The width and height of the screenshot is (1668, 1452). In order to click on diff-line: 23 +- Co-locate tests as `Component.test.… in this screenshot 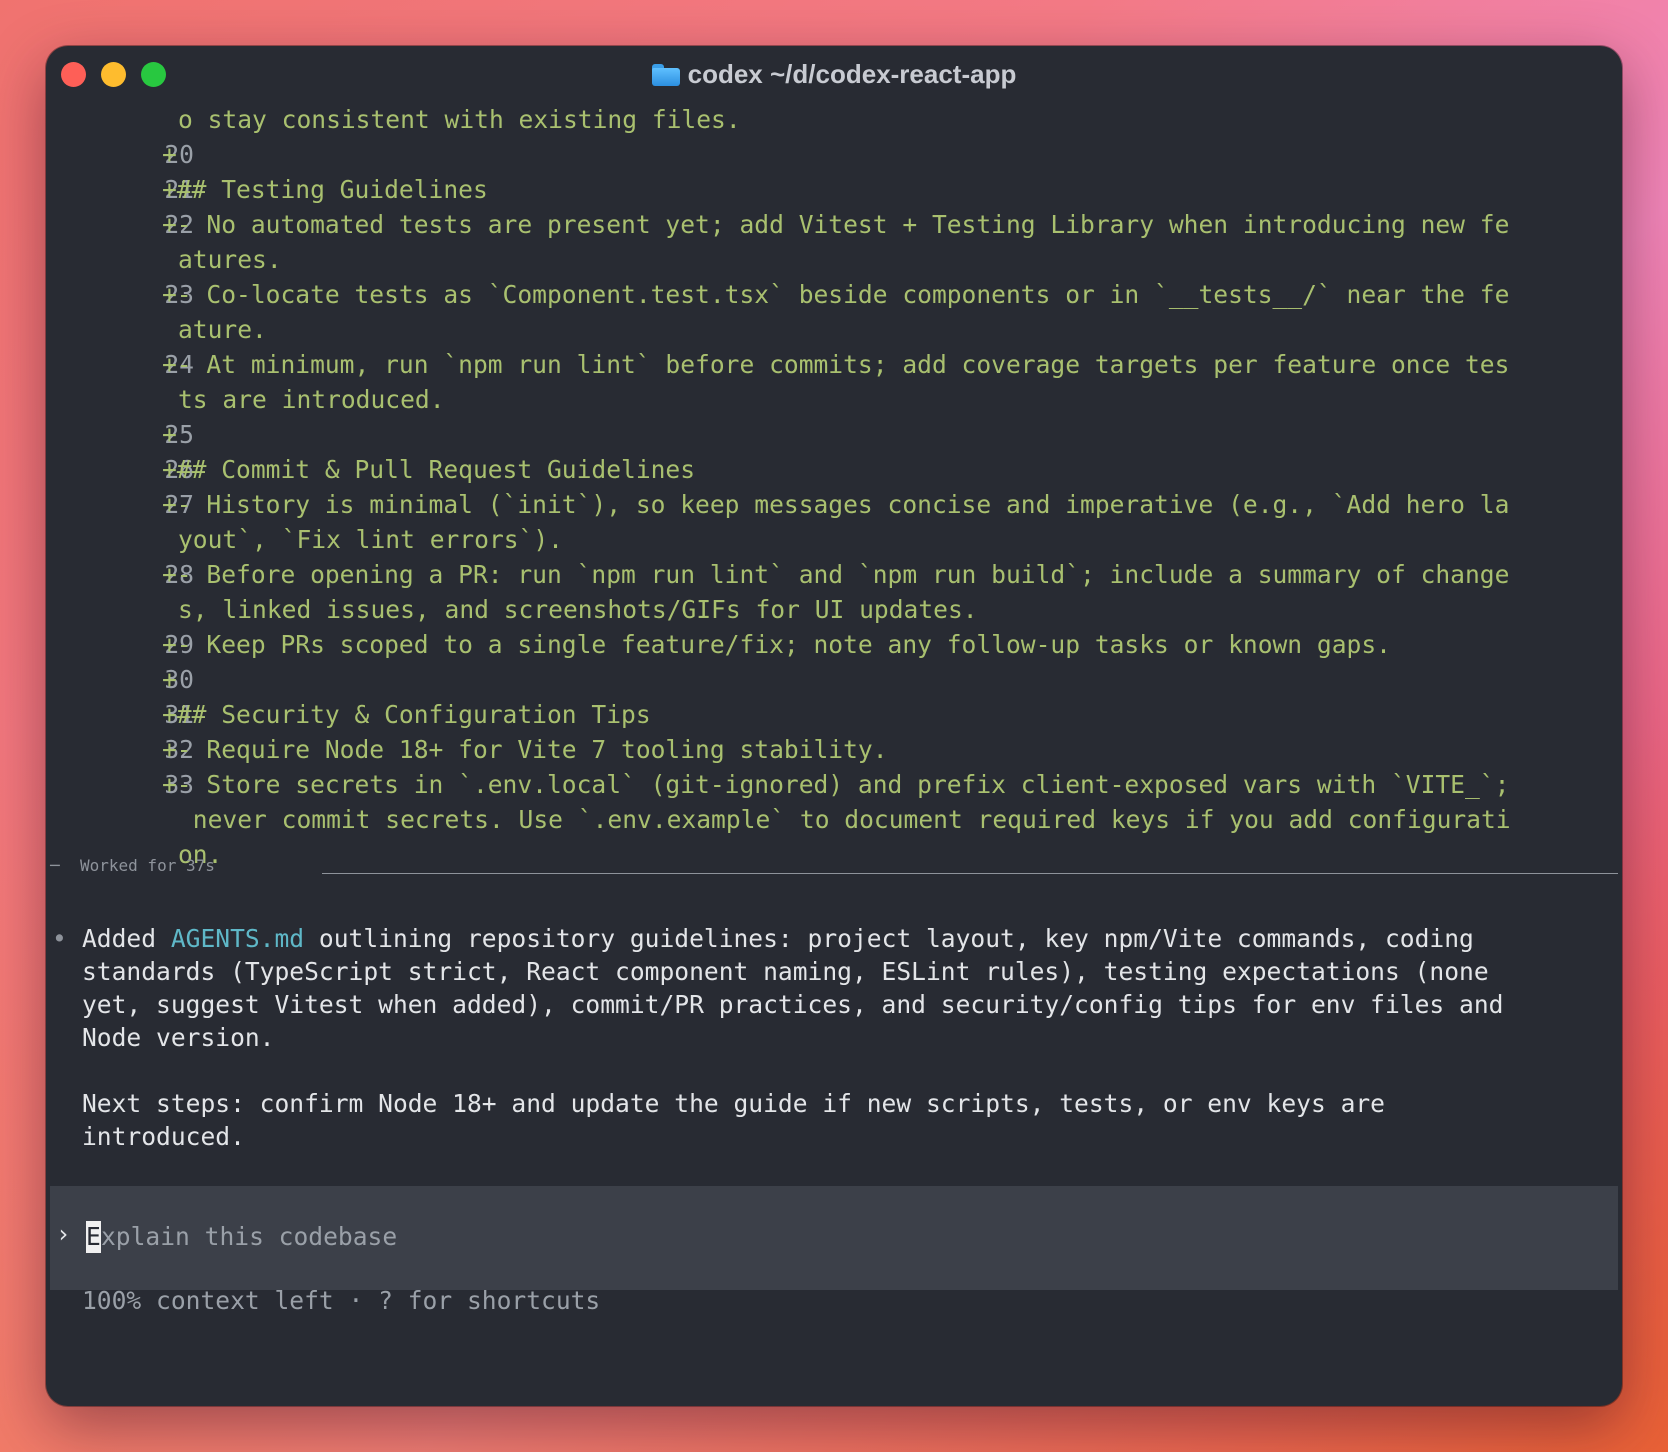, I will do `click(834, 294)`.